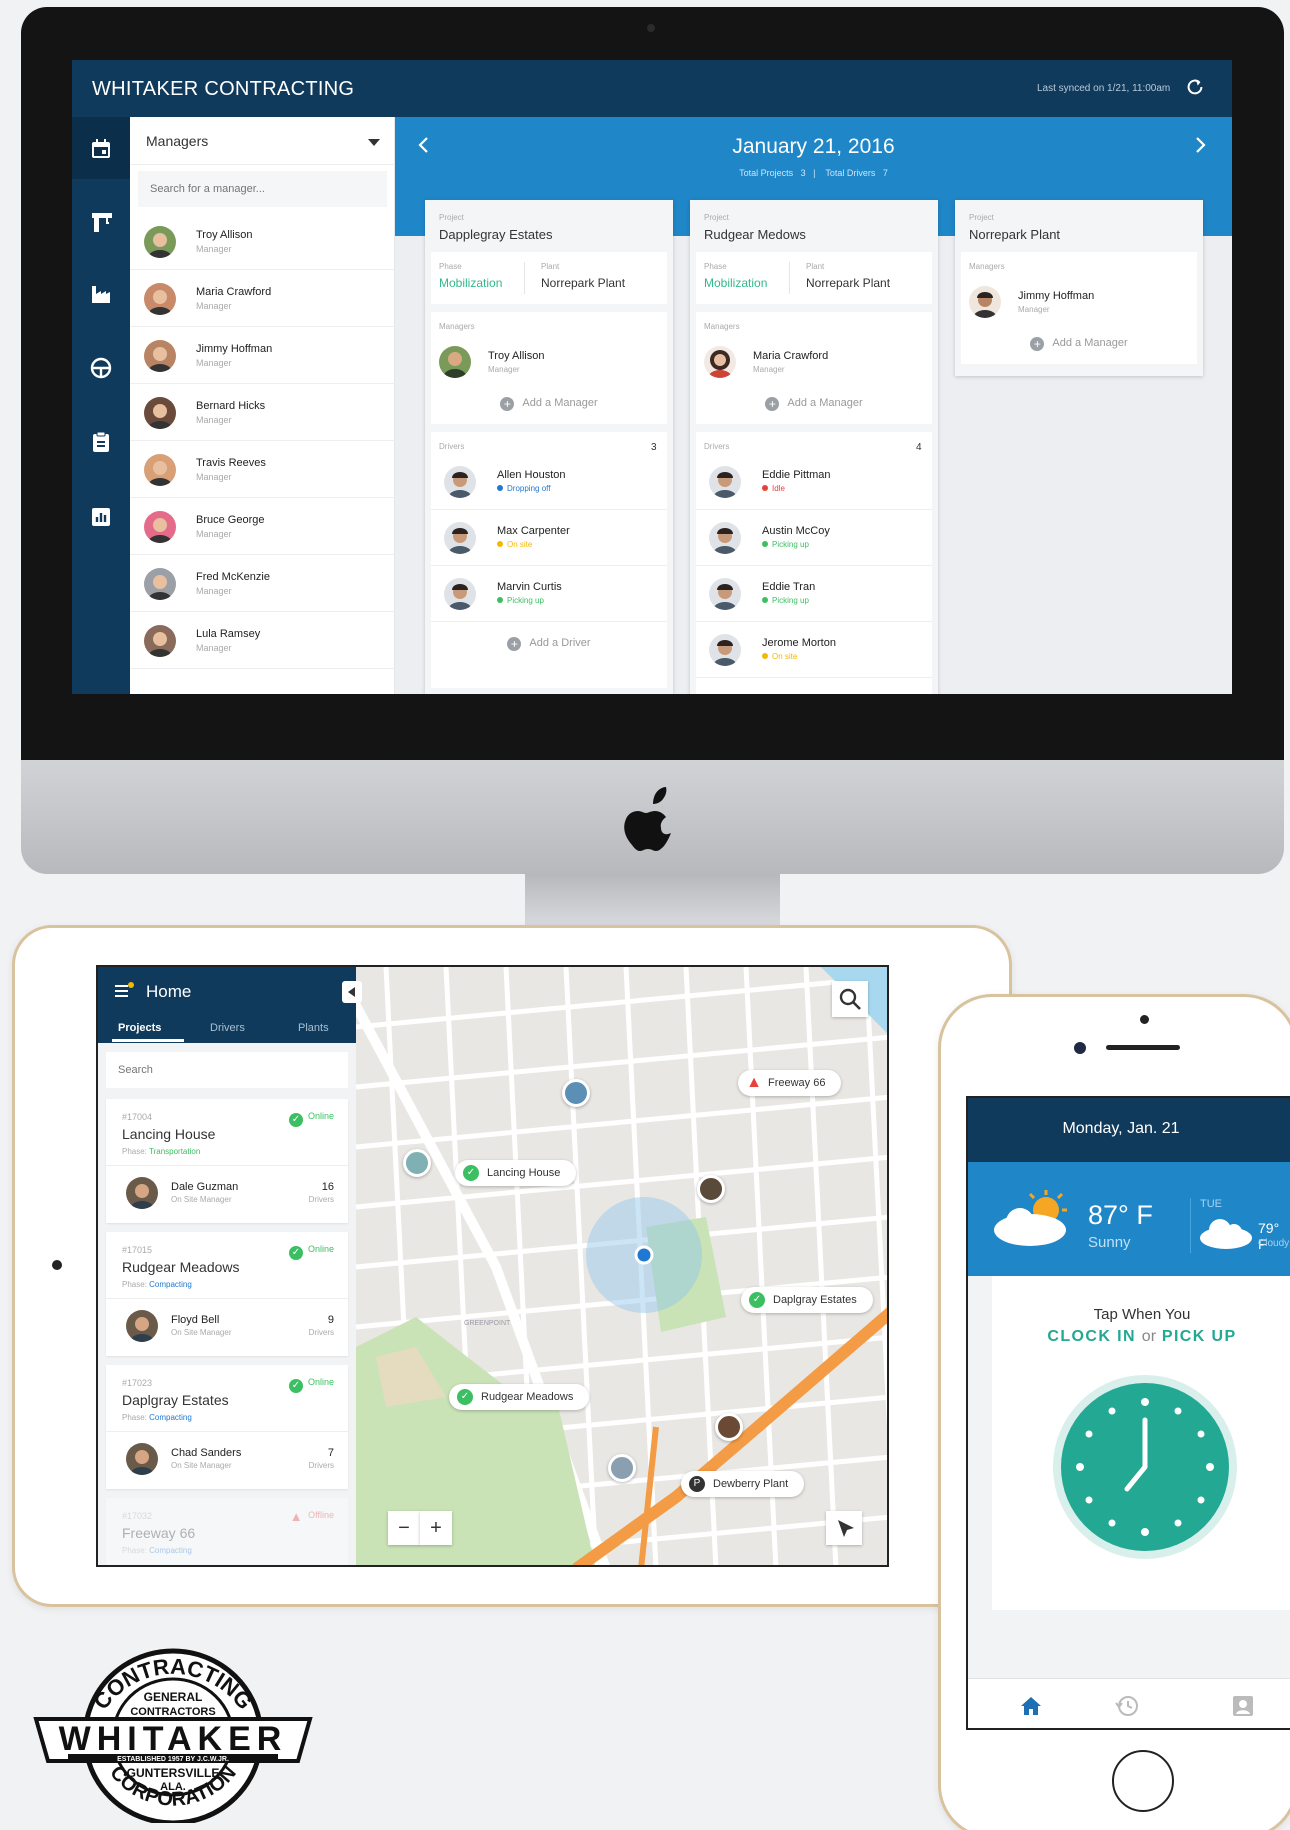  What do you see at coordinates (1120, 1215) in the screenshot?
I see `current-temperature: 87° F` at bounding box center [1120, 1215].